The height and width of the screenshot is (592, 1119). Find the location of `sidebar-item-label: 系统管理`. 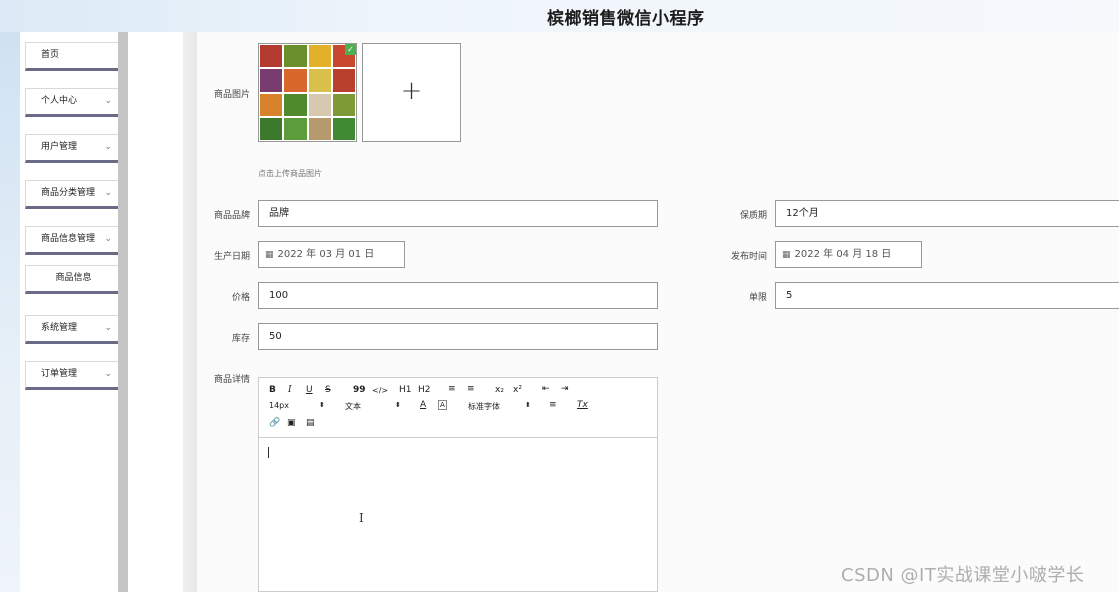

sidebar-item-label: 系统管理 is located at coordinates (59, 328).